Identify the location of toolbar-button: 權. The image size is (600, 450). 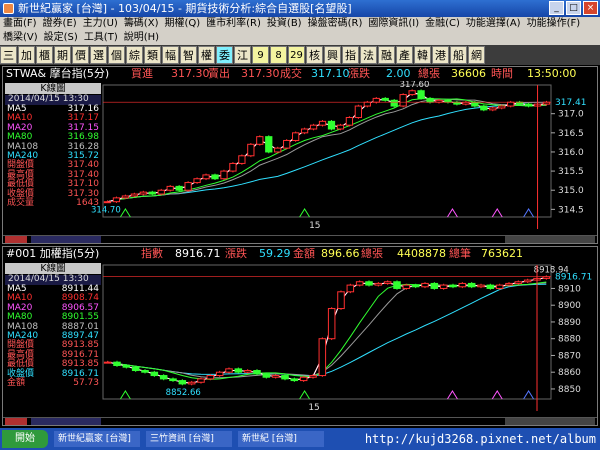
(206, 55).